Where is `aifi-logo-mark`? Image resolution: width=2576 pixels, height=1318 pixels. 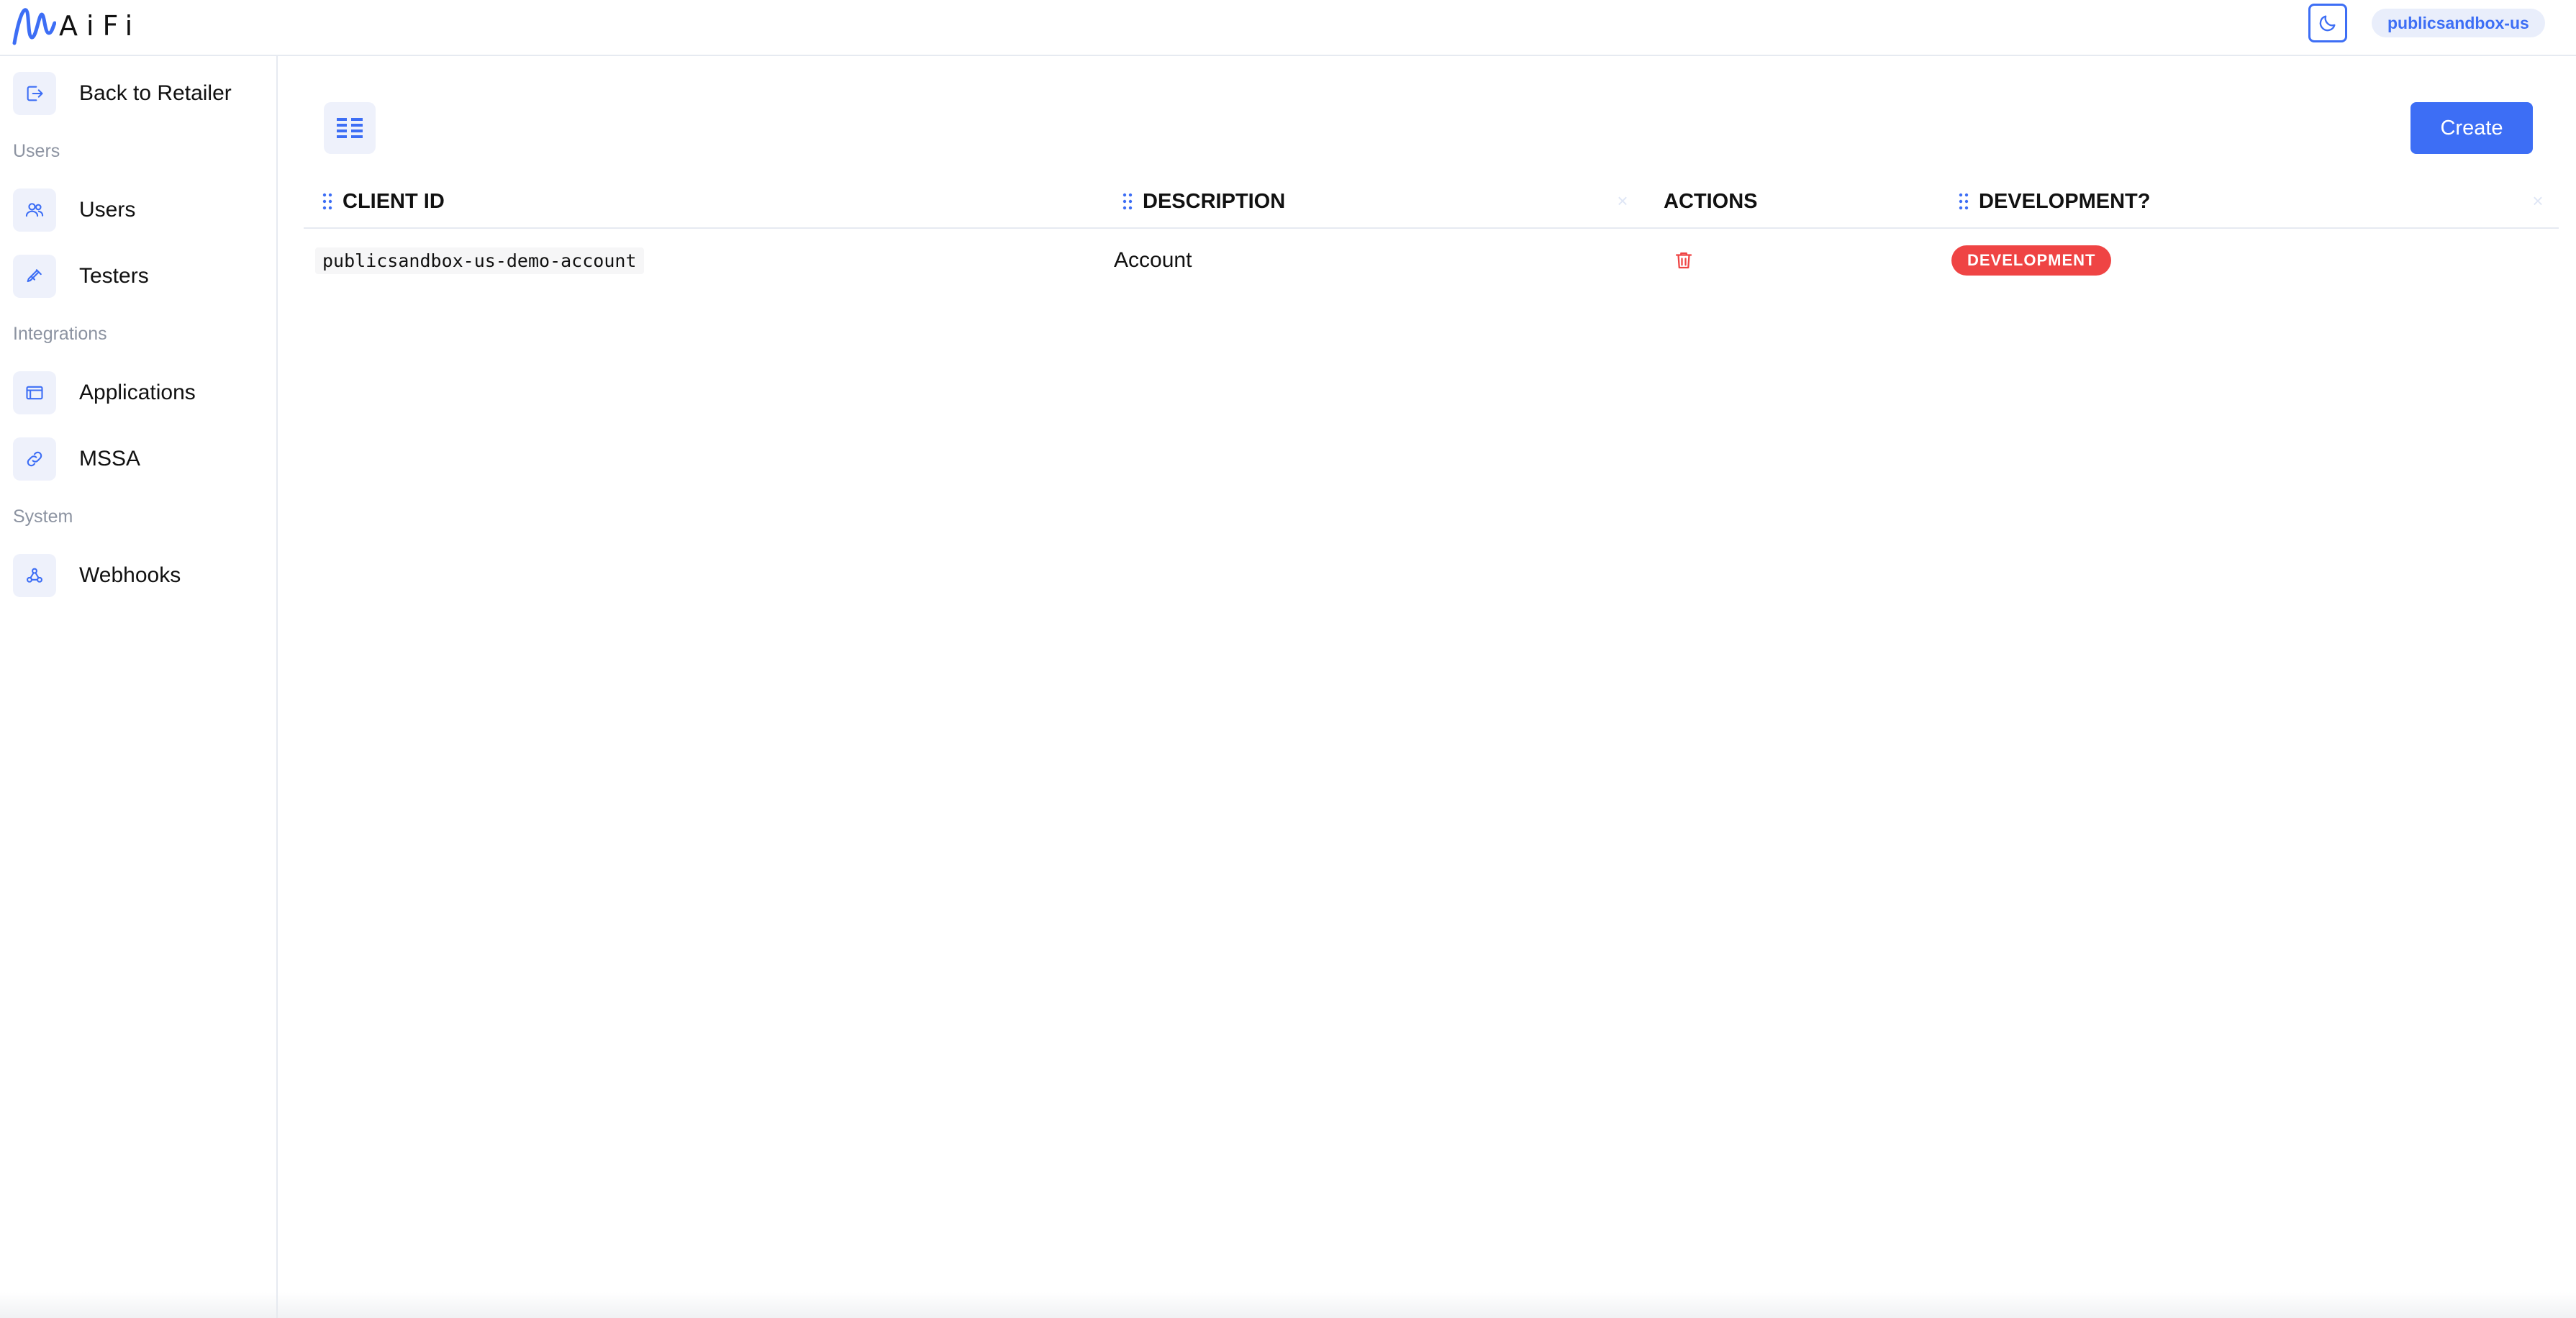 aifi-logo-mark is located at coordinates (34, 27).